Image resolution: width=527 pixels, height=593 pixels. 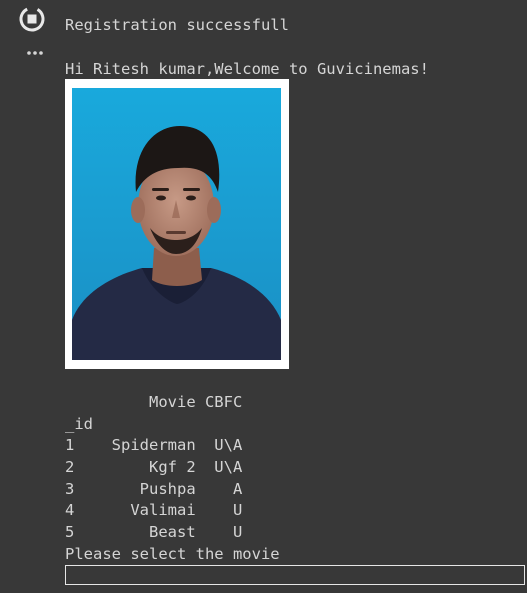 What do you see at coordinates (247, 69) in the screenshot?
I see `welcome-message: Hi Ritesh kumar,Welcome to Guvicinemas!` at bounding box center [247, 69].